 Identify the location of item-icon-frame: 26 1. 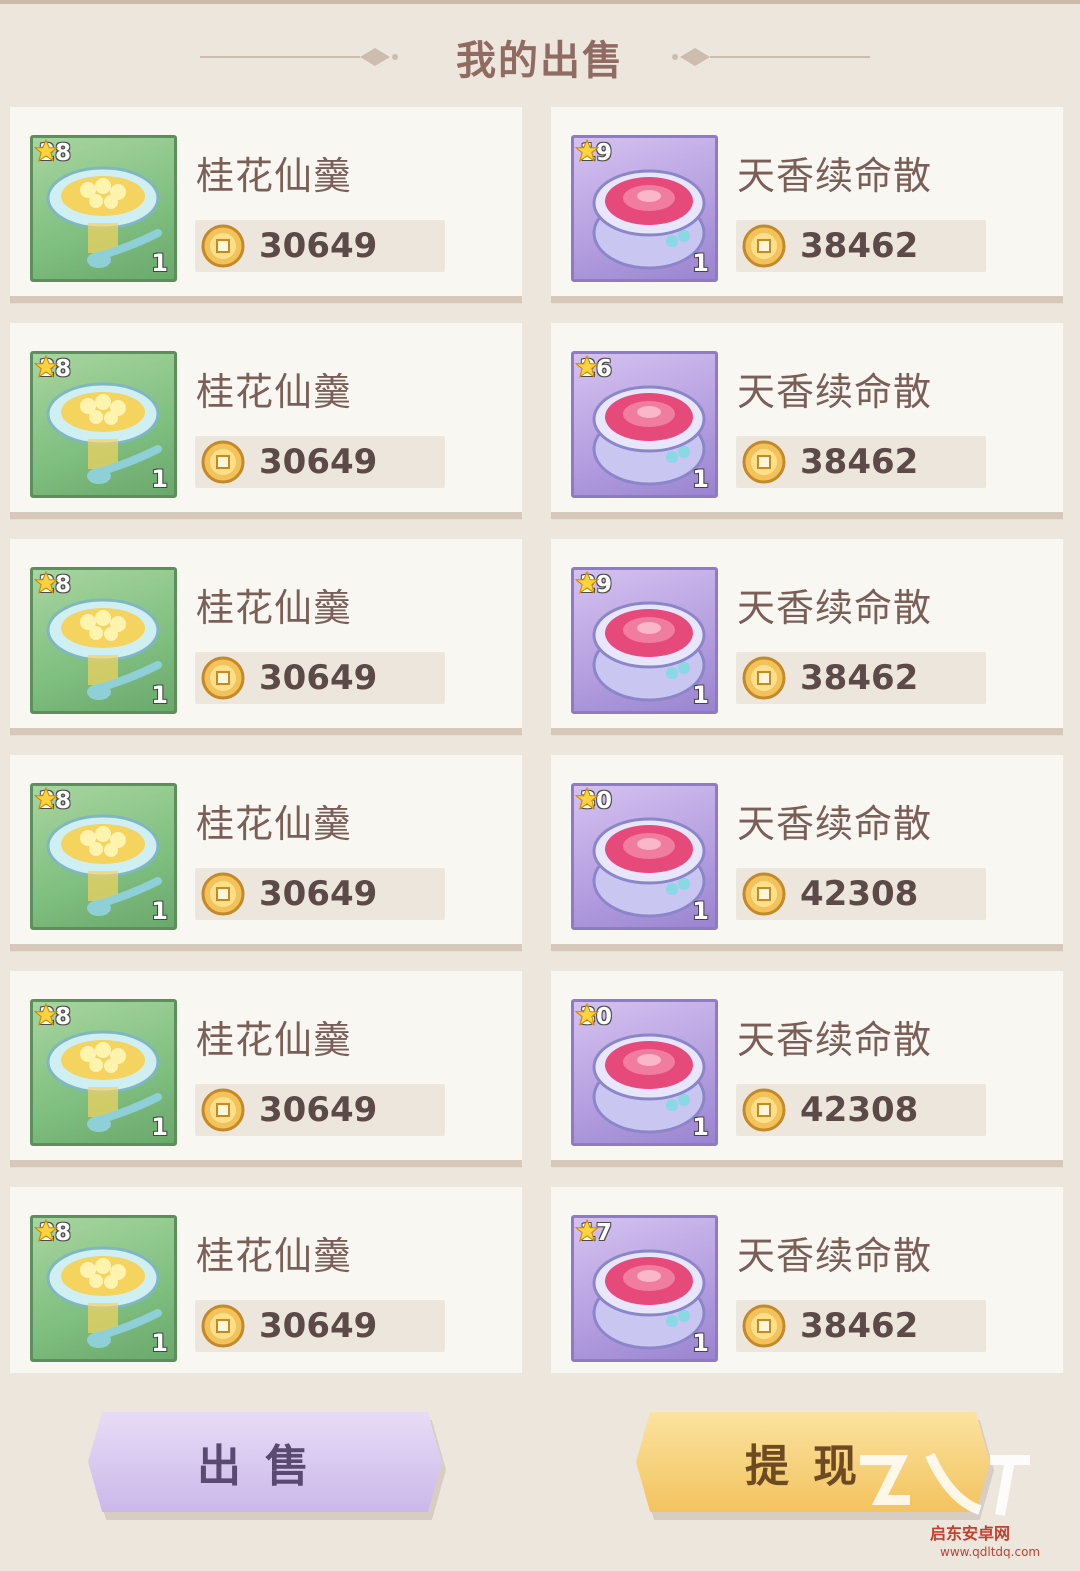
(644, 424).